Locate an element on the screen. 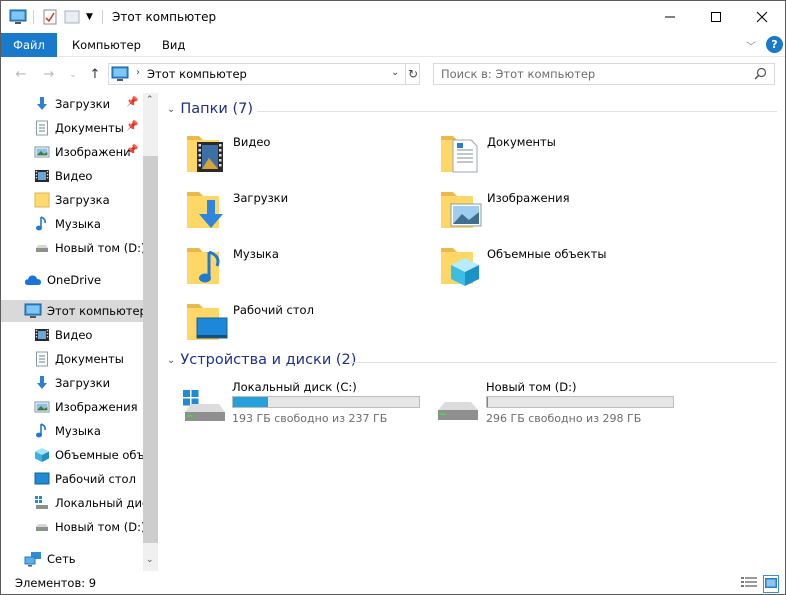  folder-3d-objects: Объемные объекты is located at coordinates (557, 266).